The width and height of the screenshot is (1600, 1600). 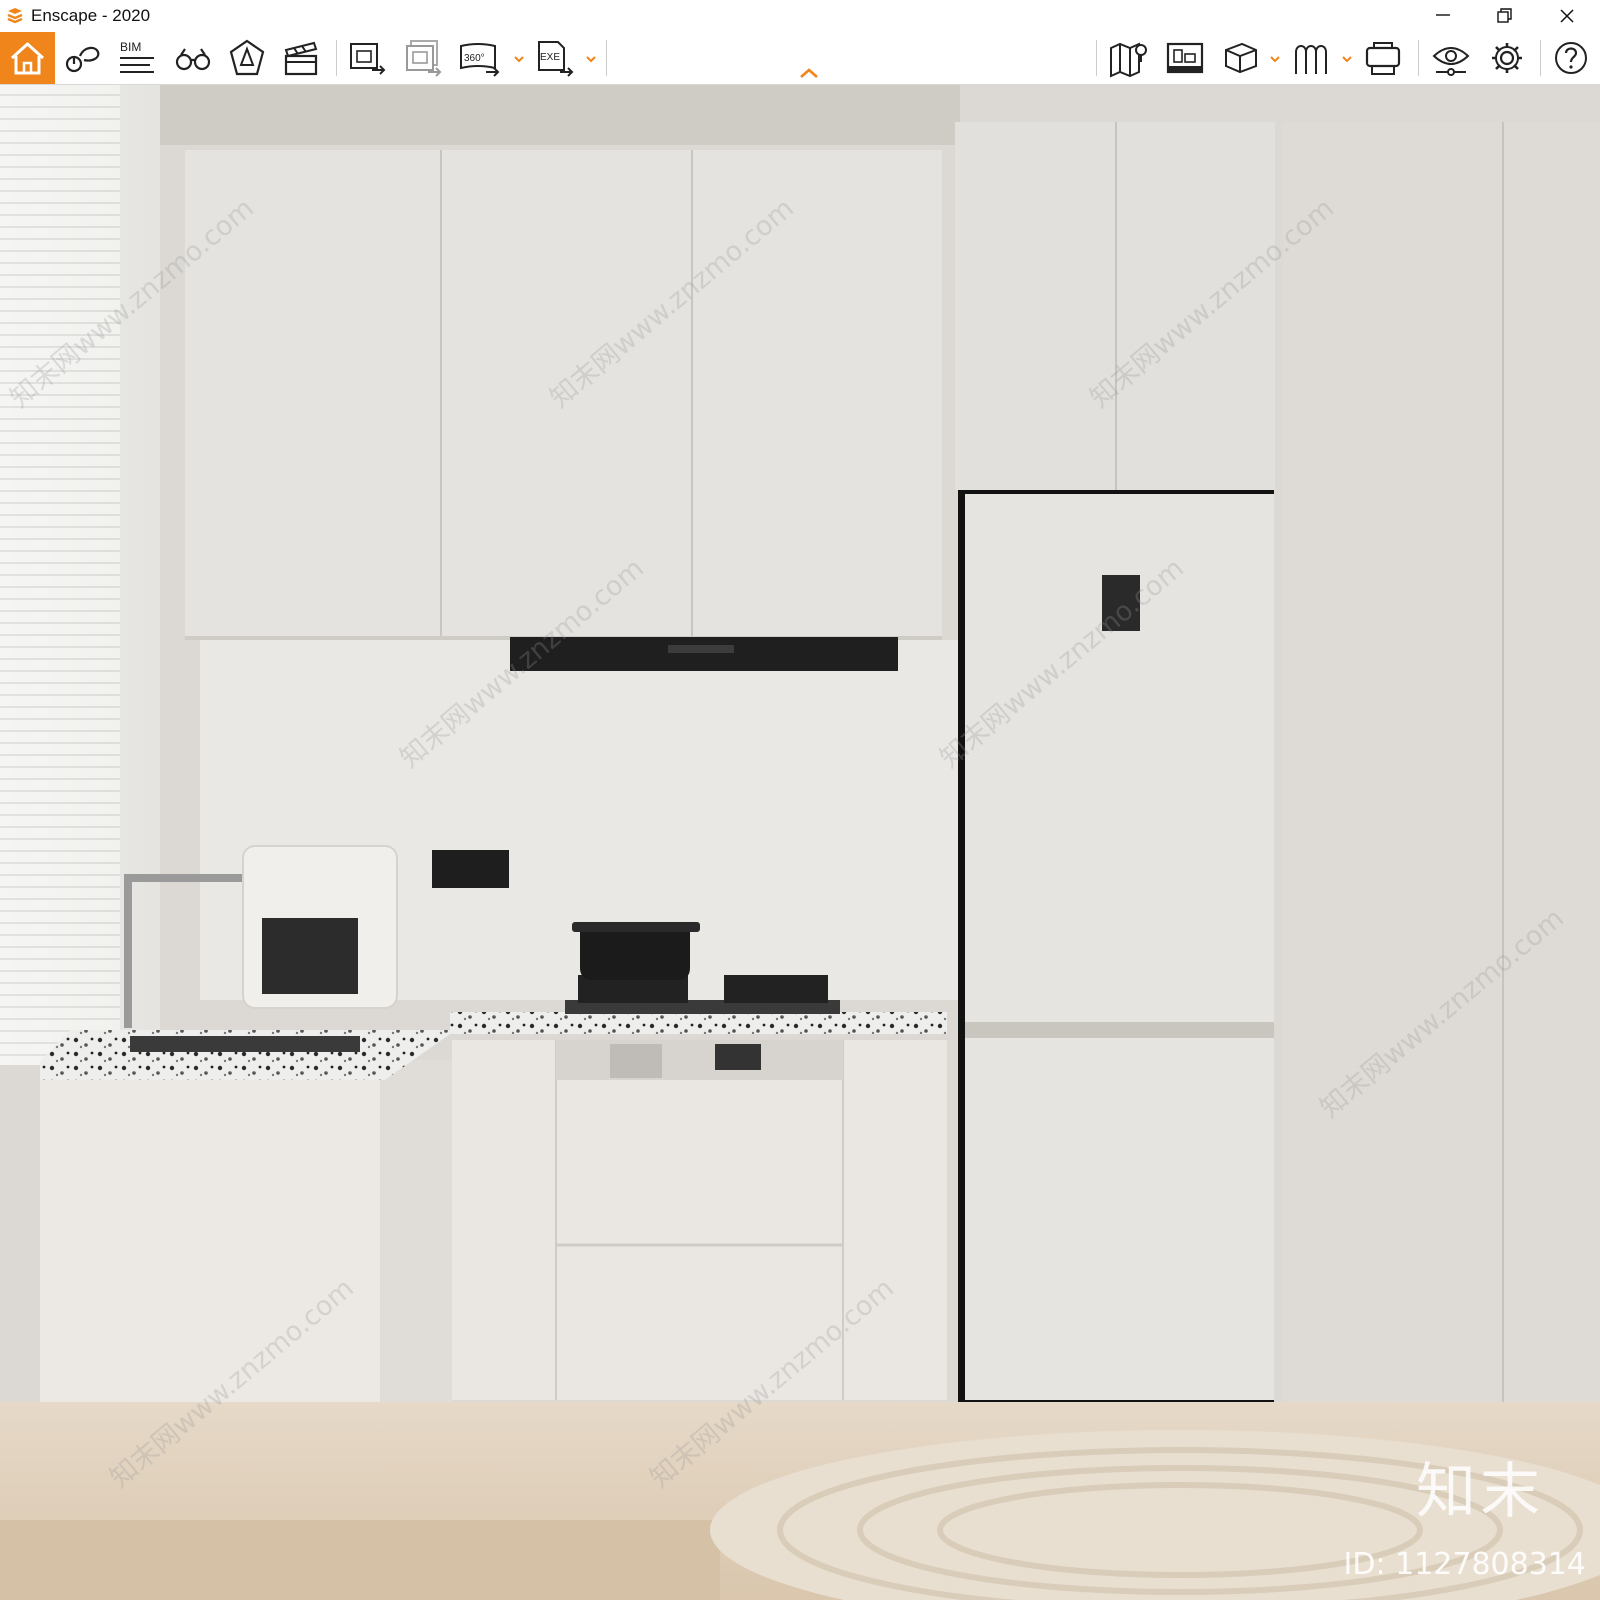 I want to click on vr-headset-icon, so click(x=1383, y=58).